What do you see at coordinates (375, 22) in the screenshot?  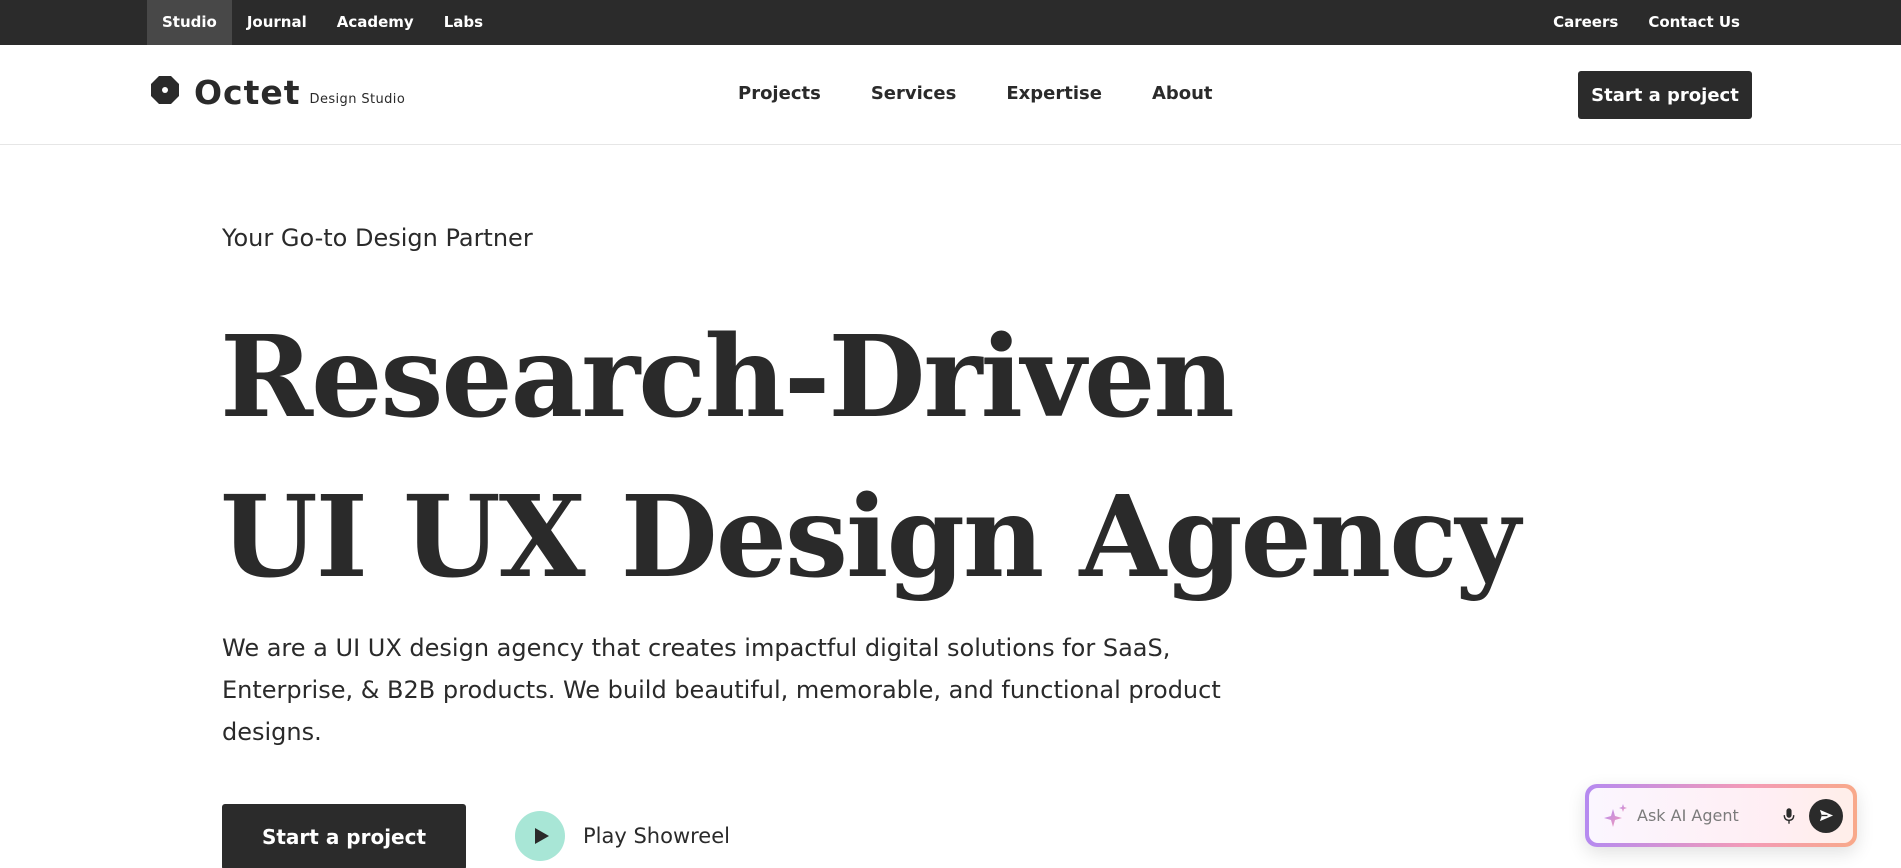 I see `utility-link-academy: Academy` at bounding box center [375, 22].